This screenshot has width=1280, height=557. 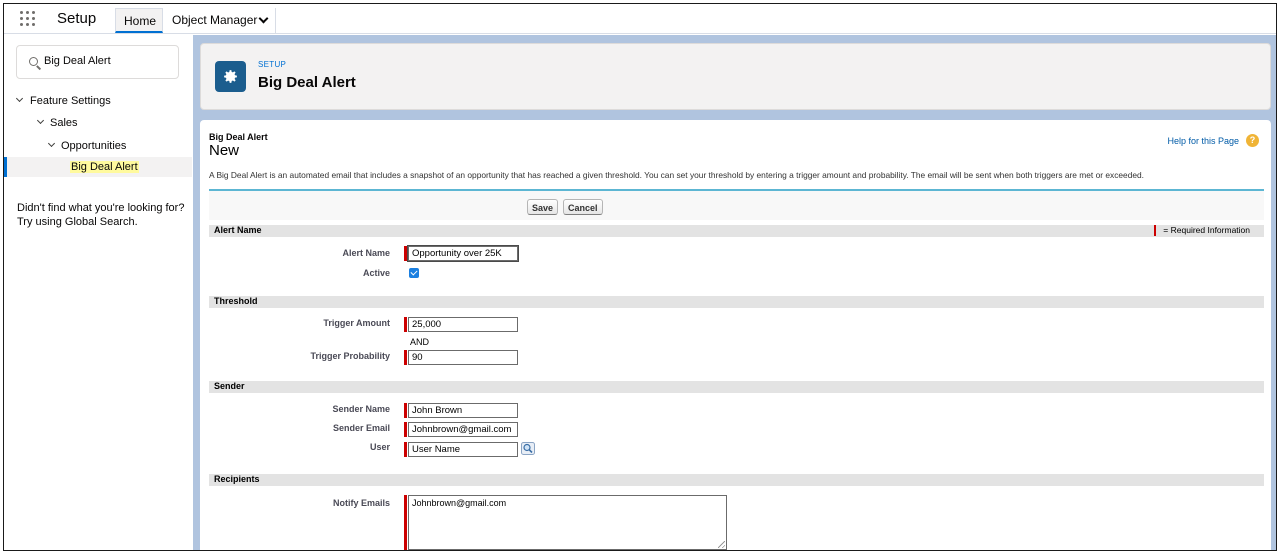 What do you see at coordinates (736, 301) in the screenshot?
I see `section-threshold: Threshold` at bounding box center [736, 301].